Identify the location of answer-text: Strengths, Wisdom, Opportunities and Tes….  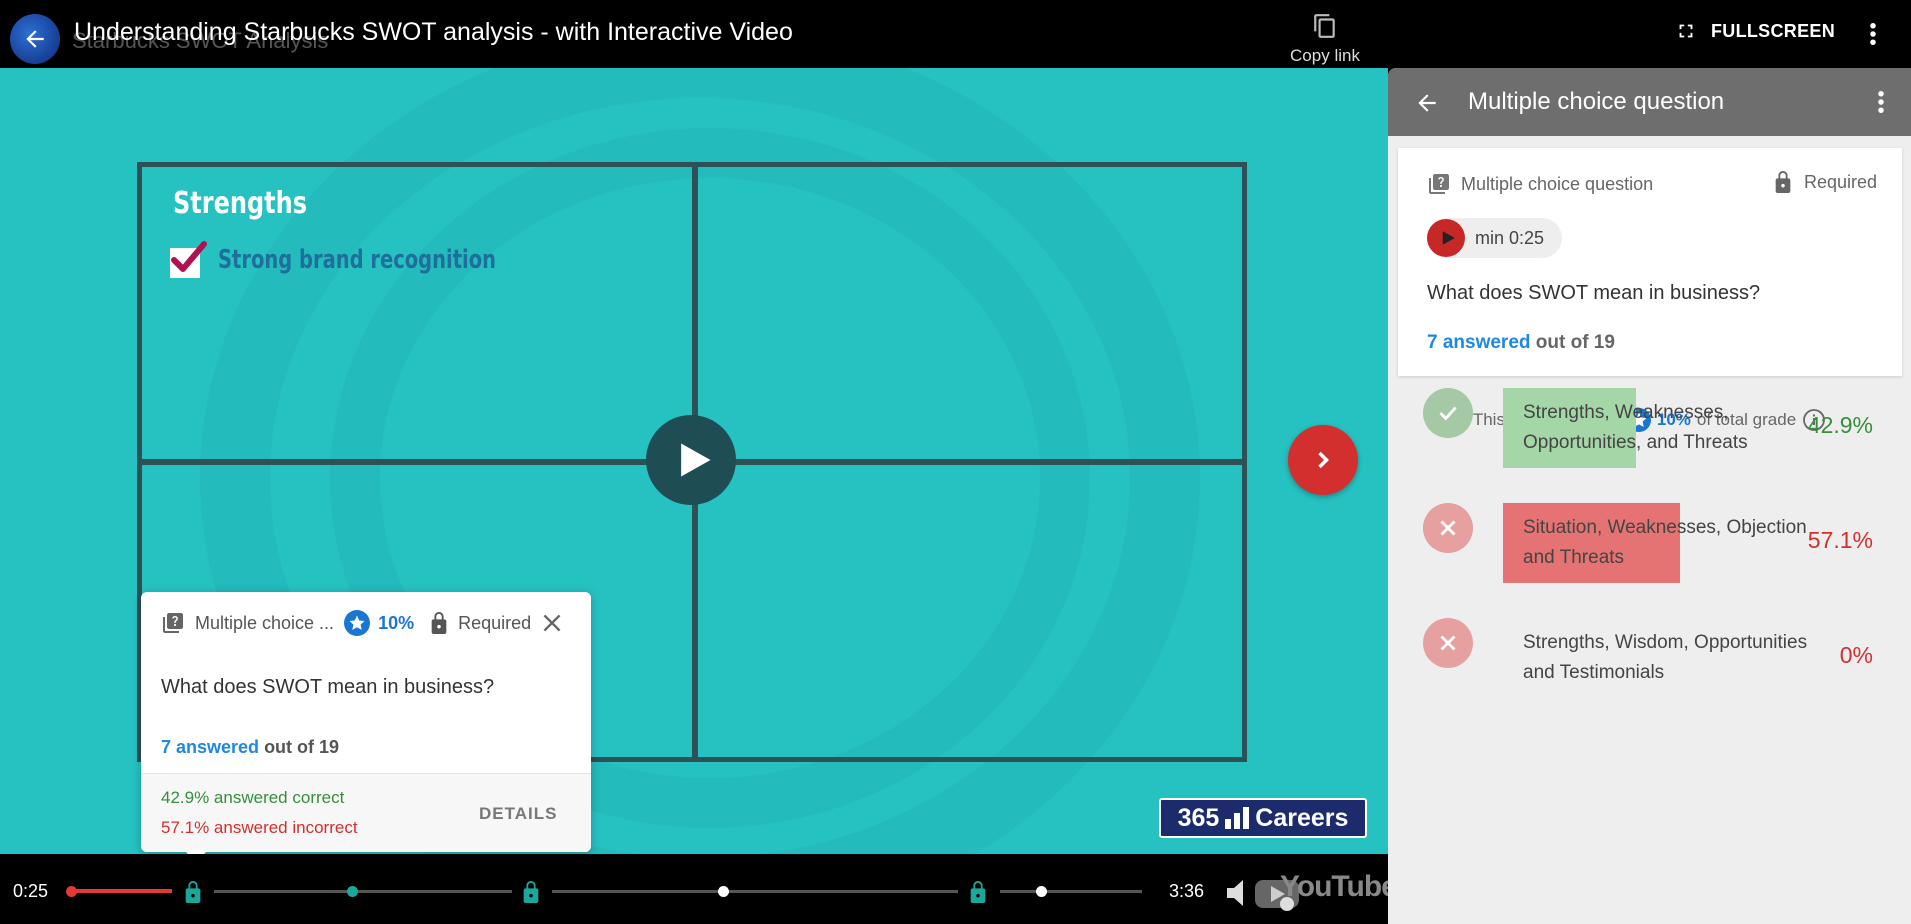
(1665, 657).